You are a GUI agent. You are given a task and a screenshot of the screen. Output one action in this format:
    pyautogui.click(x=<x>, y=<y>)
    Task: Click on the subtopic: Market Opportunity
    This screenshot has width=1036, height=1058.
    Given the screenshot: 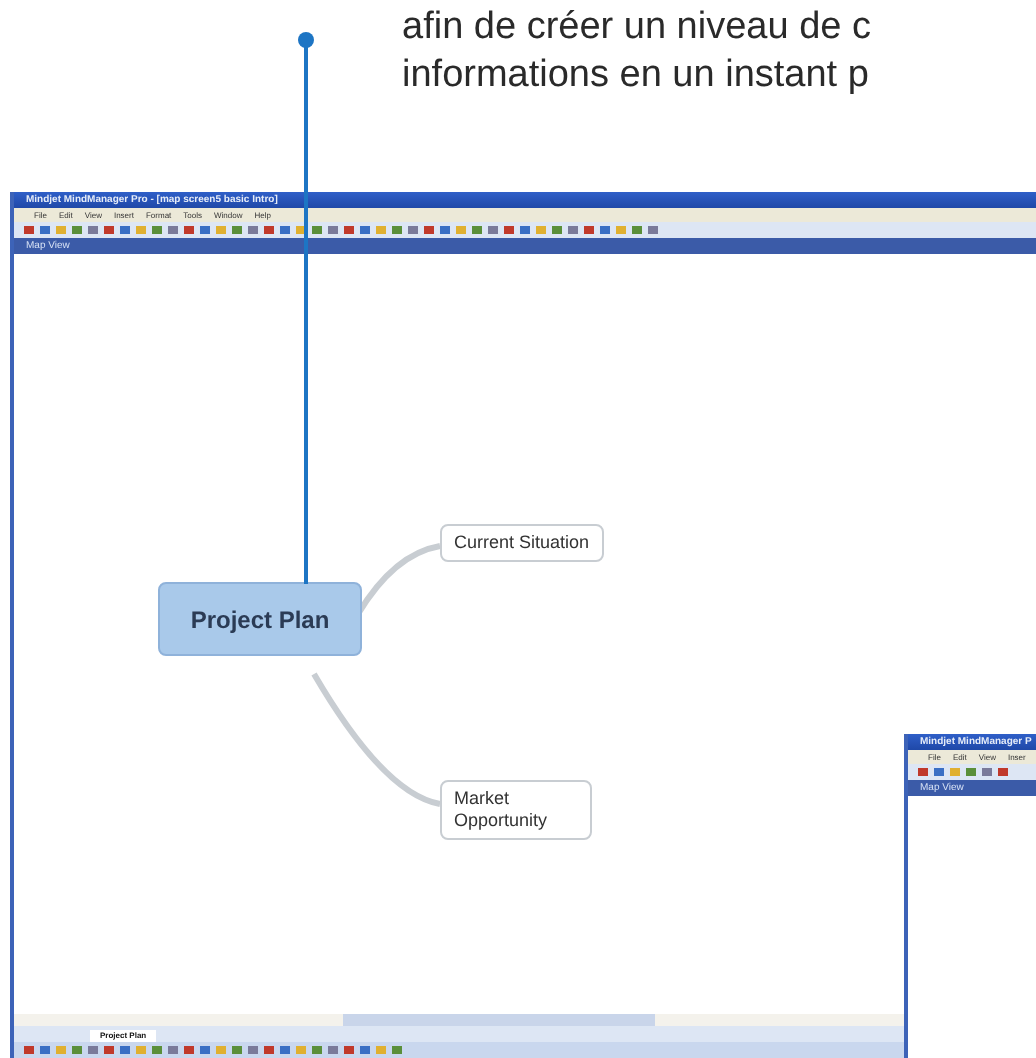 What is the action you would take?
    pyautogui.click(x=516, y=810)
    